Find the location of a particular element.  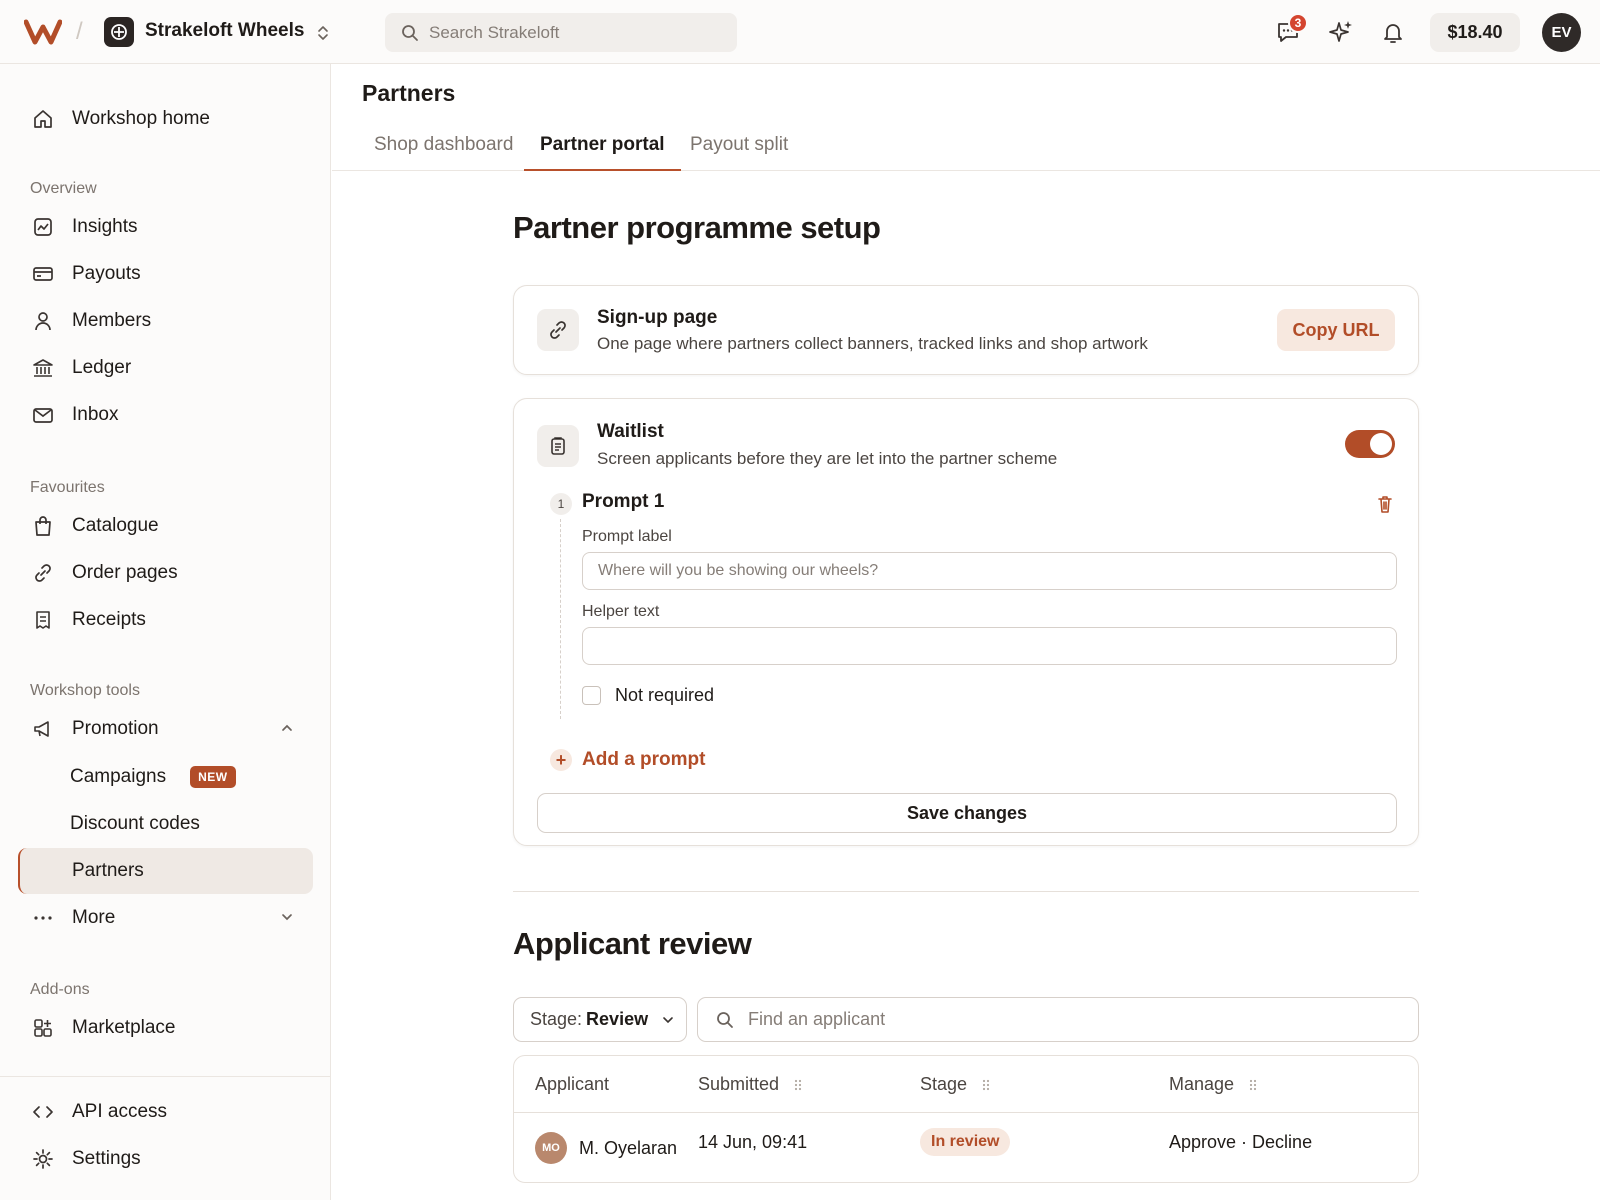

link-icon is located at coordinates (558, 330).